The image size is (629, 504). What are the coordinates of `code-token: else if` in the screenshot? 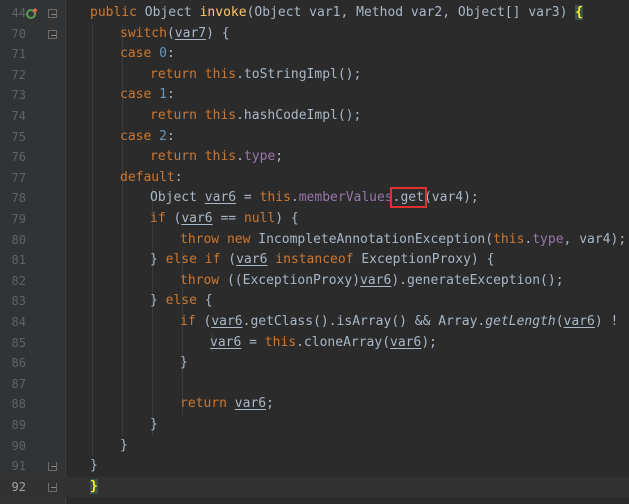 It's located at (197, 260).